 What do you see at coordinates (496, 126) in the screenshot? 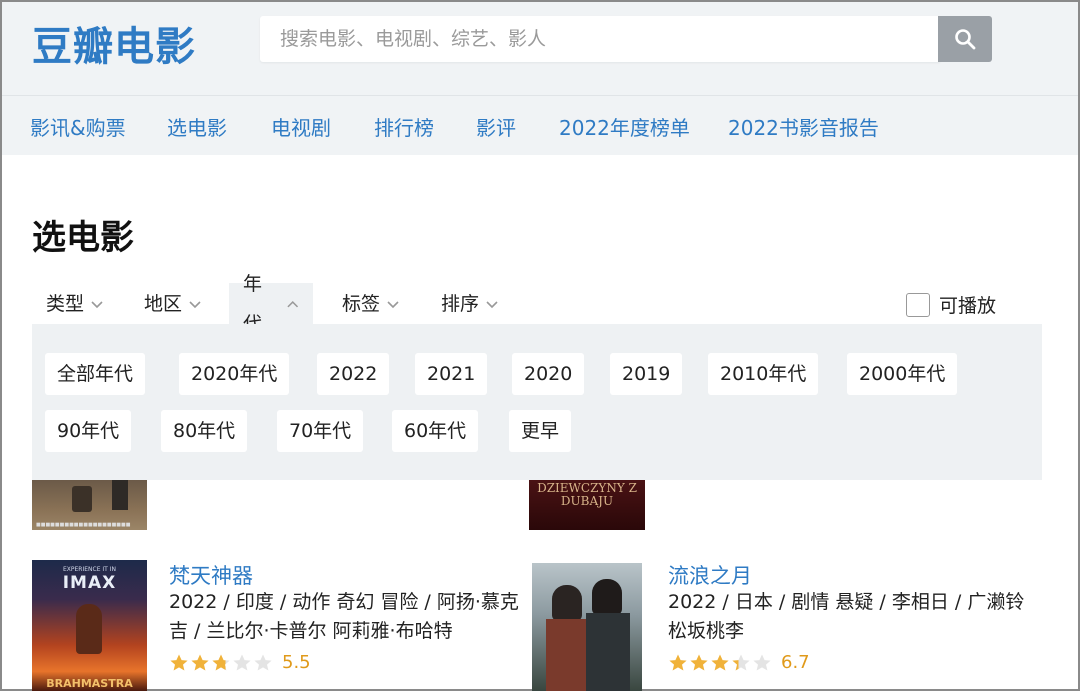
I see `nav-item-reviews: 影评` at bounding box center [496, 126].